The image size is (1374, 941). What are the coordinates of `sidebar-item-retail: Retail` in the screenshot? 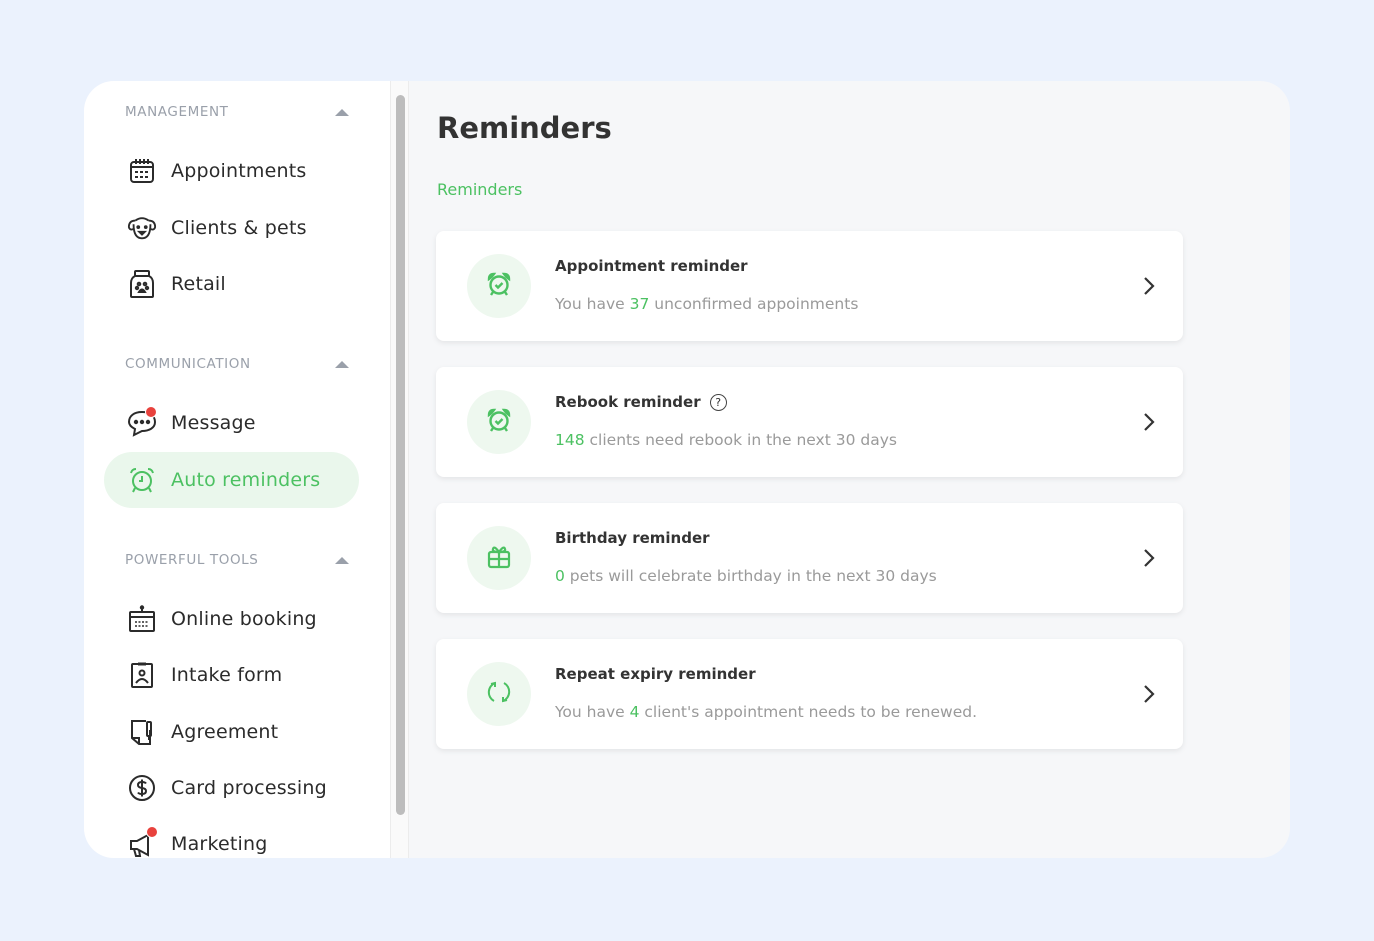 It's located at (231, 284).